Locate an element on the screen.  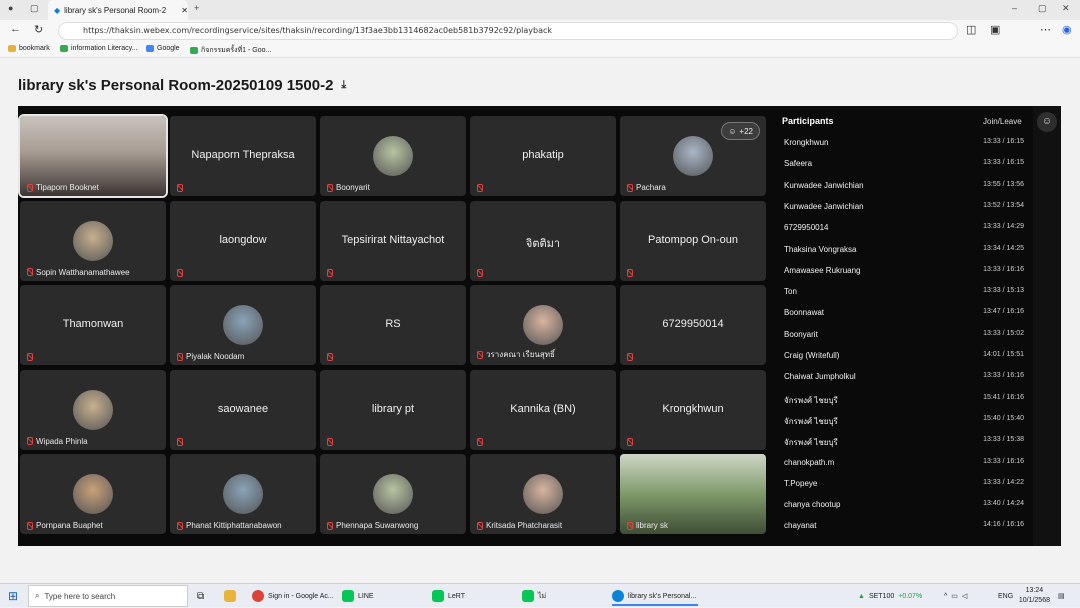
split-screen-icon: ◫ is located at coordinates (971, 29).